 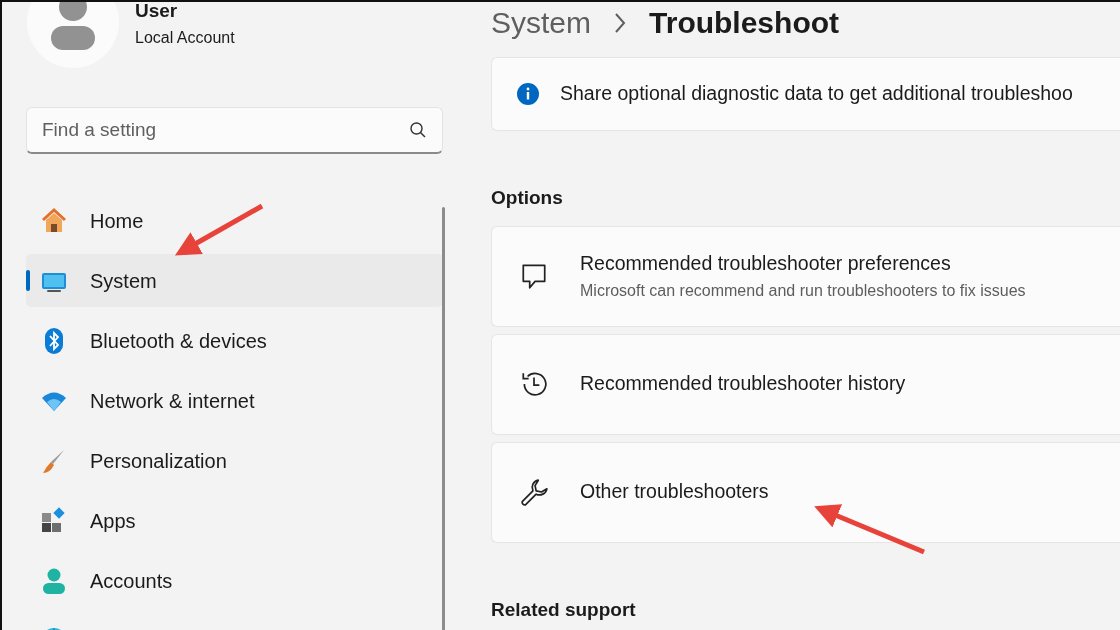 I want to click on option-title: Other troubleshooters, so click(x=674, y=492).